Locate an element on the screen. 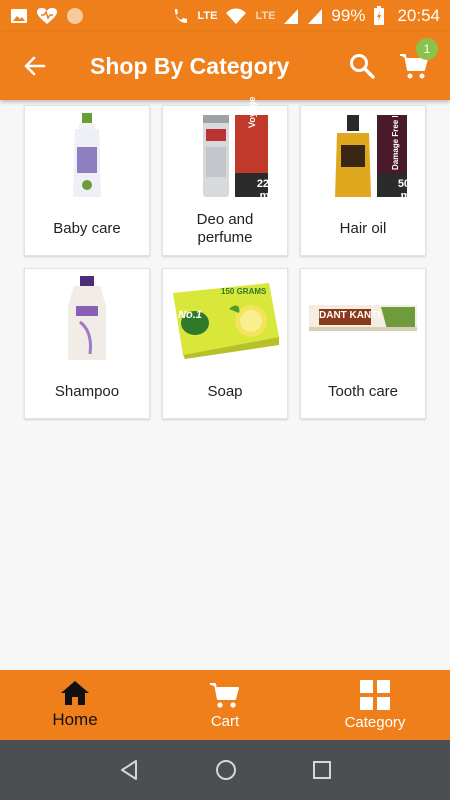 This screenshot has width=450, height=800. category-card-baby-care: Baby care is located at coordinates (87, 180).